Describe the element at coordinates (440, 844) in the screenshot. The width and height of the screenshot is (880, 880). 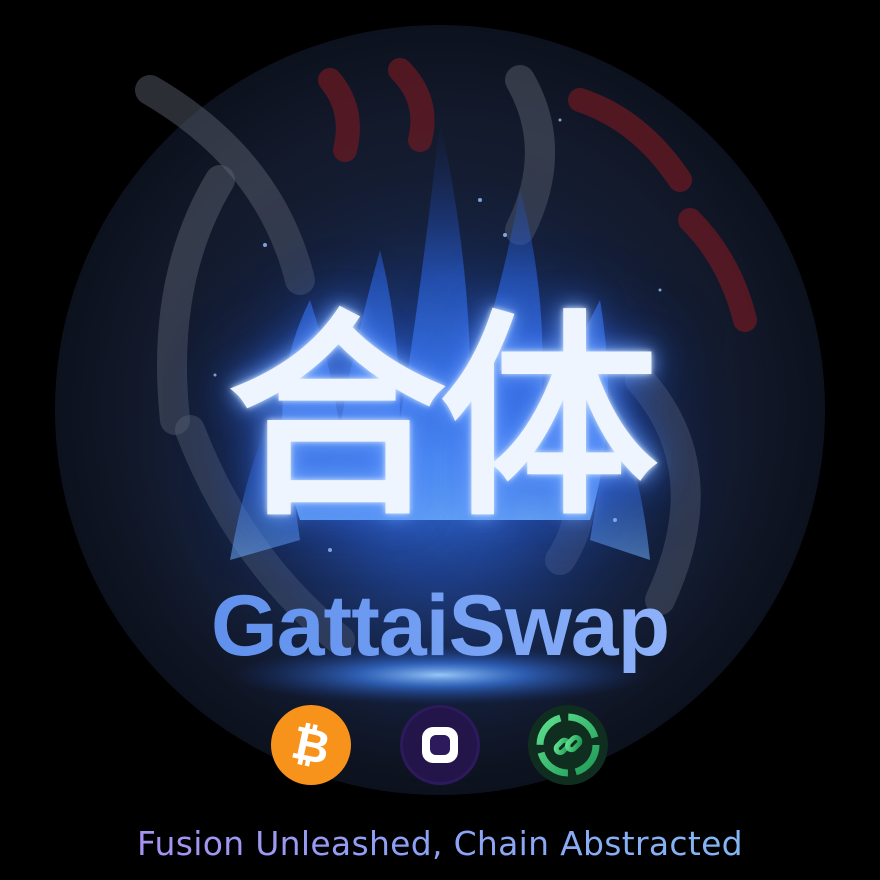
I see `tagline: Fusion Unleashed, Chain Abstracted` at that location.